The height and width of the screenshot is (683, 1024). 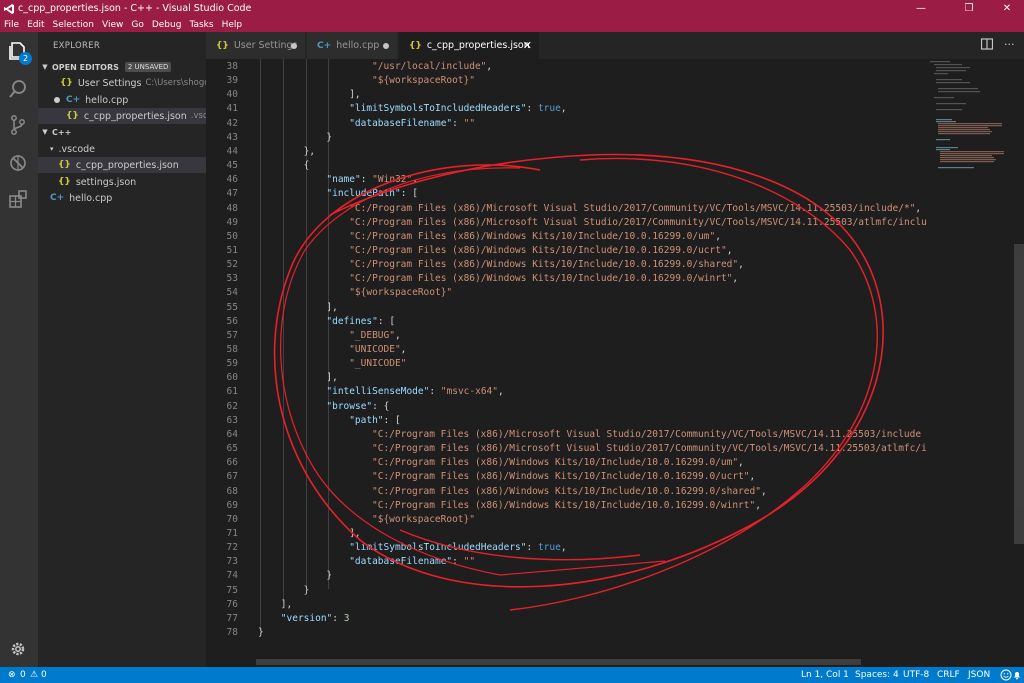 I want to click on open-editor-item-hello-cpp: C+ hello.cpp, so click(x=122, y=100).